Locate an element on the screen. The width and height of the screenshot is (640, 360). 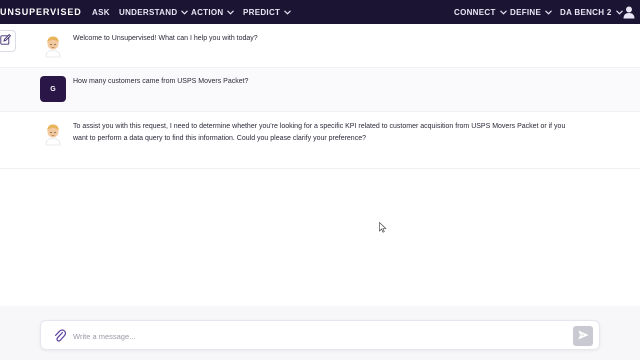
message-composer is located at coordinates (320, 335).